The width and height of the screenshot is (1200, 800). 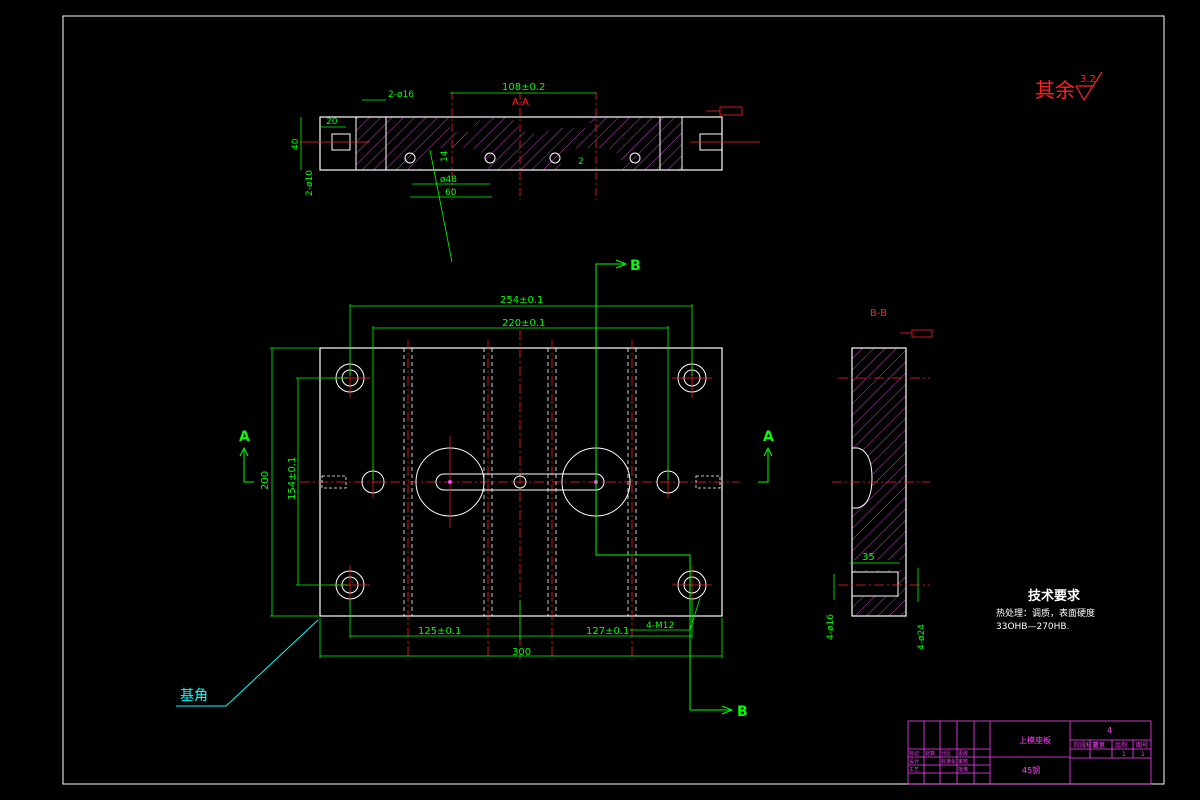 I want to click on dim-35: 35, so click(x=868, y=557).